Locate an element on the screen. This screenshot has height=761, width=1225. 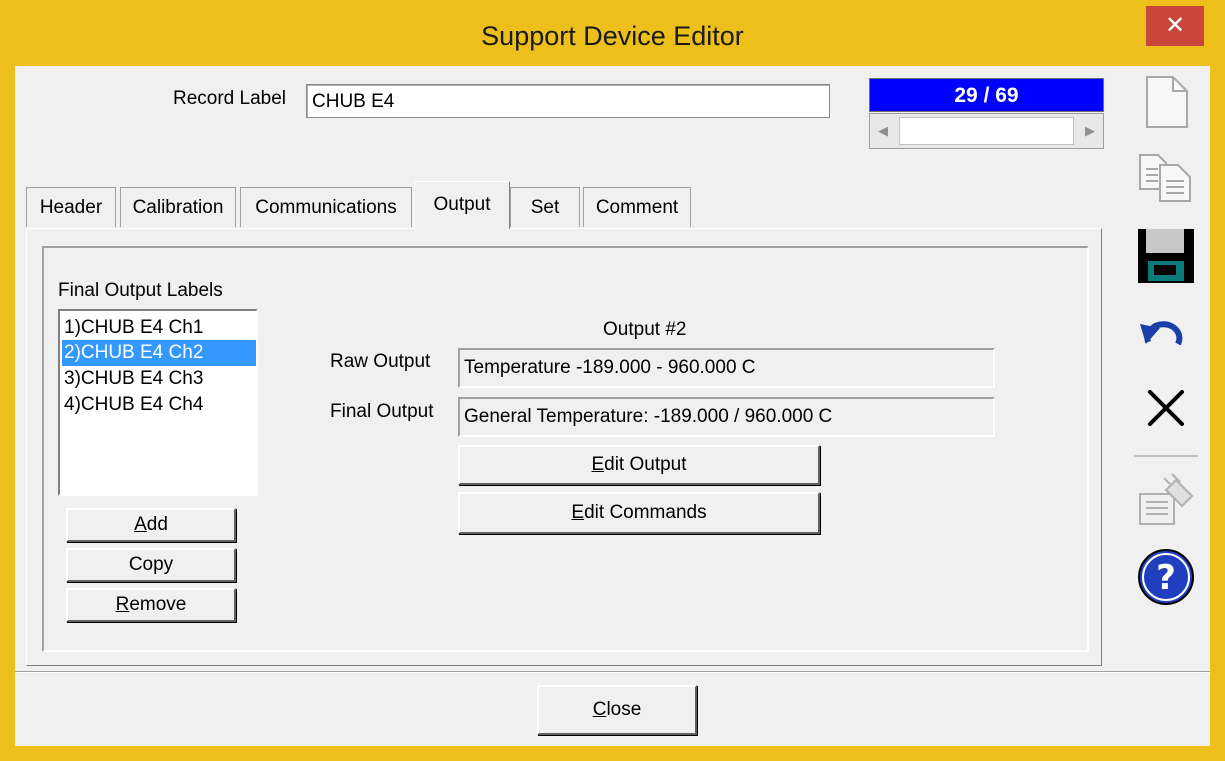
tab-set: Set is located at coordinates (545, 207).